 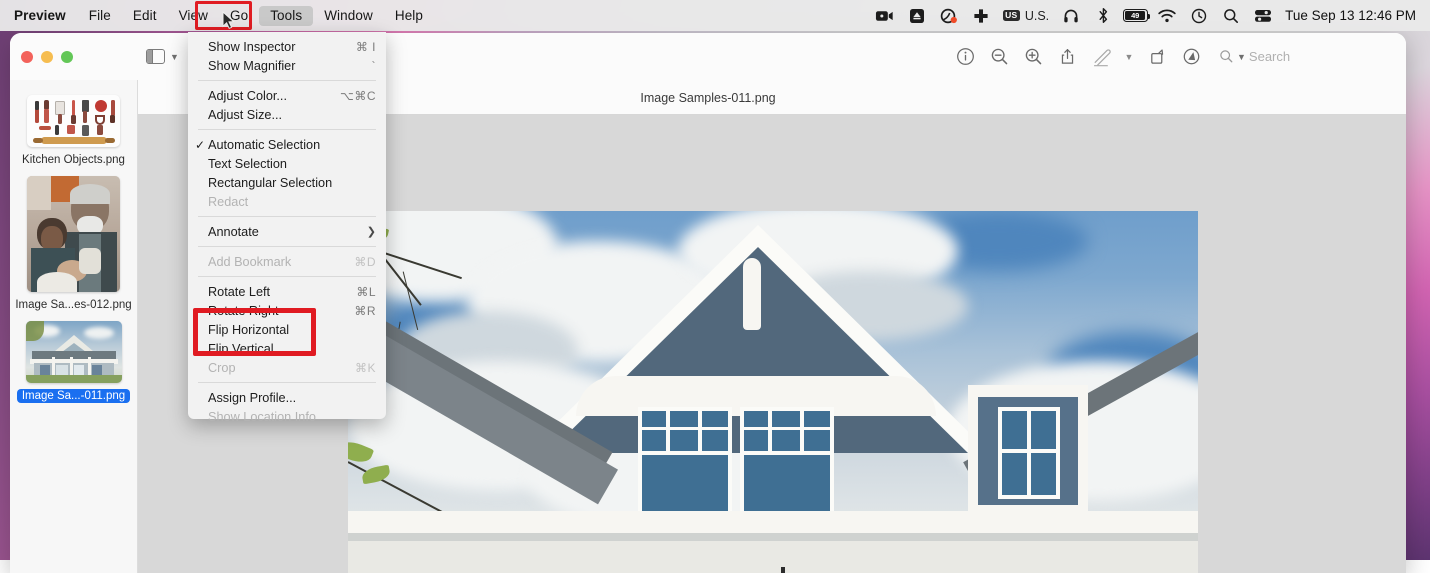 I want to click on menu-item-show-inspector: Show Inspector ⌘ I, so click(x=287, y=46).